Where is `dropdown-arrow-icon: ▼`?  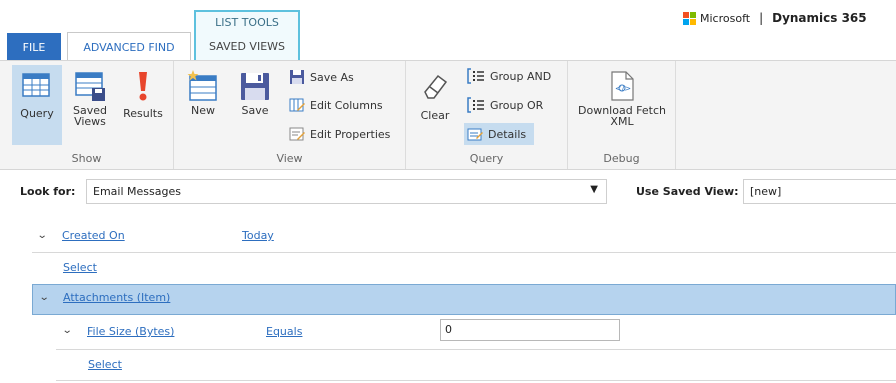
dropdown-arrow-icon: ▼ is located at coordinates (594, 189).